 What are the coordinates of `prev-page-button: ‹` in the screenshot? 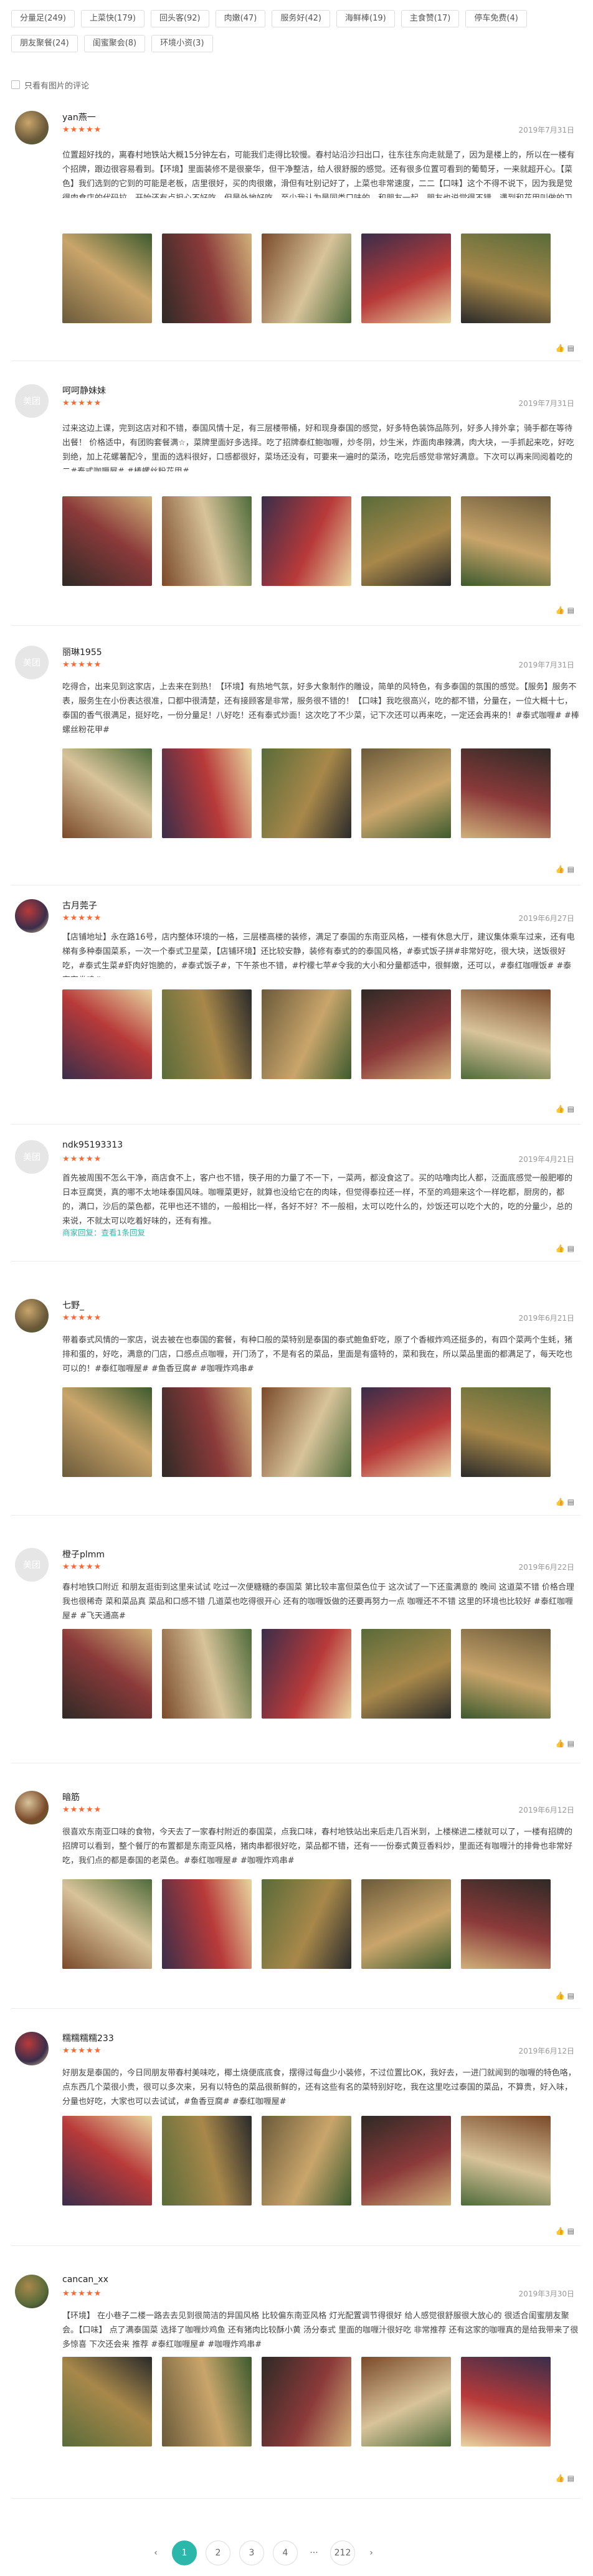 It's located at (155, 2553).